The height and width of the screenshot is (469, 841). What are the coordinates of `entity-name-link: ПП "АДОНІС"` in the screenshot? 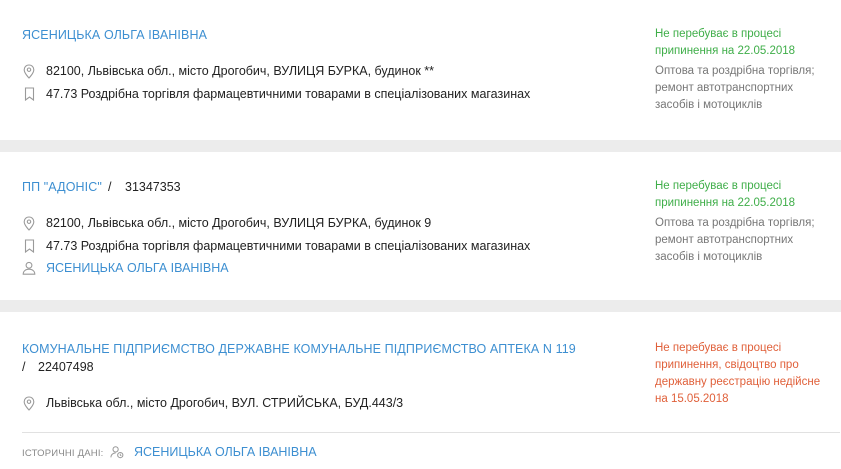 It's located at (62, 187).